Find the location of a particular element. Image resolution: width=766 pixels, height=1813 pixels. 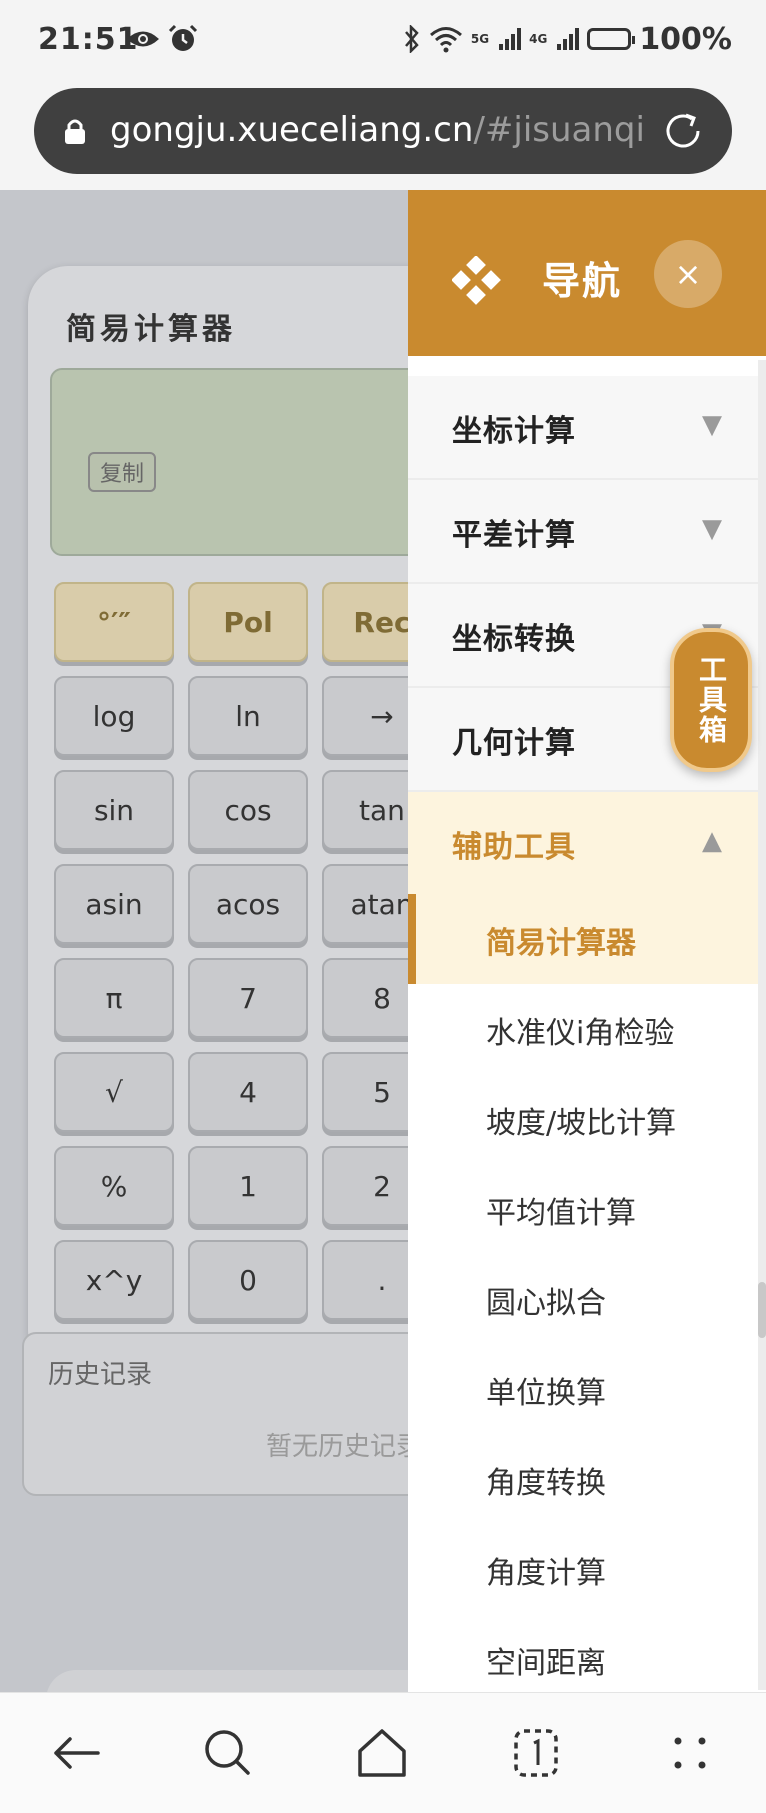

key-power: x^y is located at coordinates (114, 1280).